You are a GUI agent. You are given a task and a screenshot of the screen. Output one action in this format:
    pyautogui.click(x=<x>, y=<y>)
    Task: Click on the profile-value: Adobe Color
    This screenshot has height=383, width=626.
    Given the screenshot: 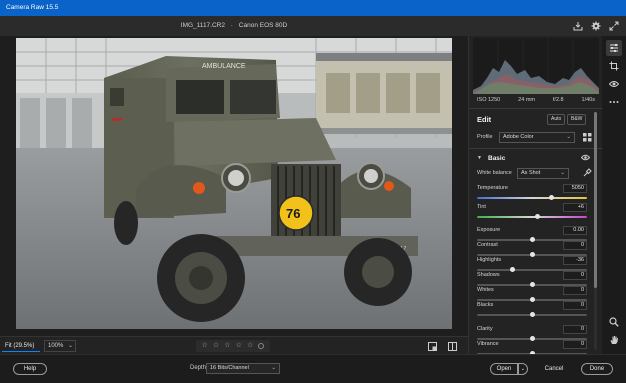 What is the action you would take?
    pyautogui.click(x=518, y=137)
    